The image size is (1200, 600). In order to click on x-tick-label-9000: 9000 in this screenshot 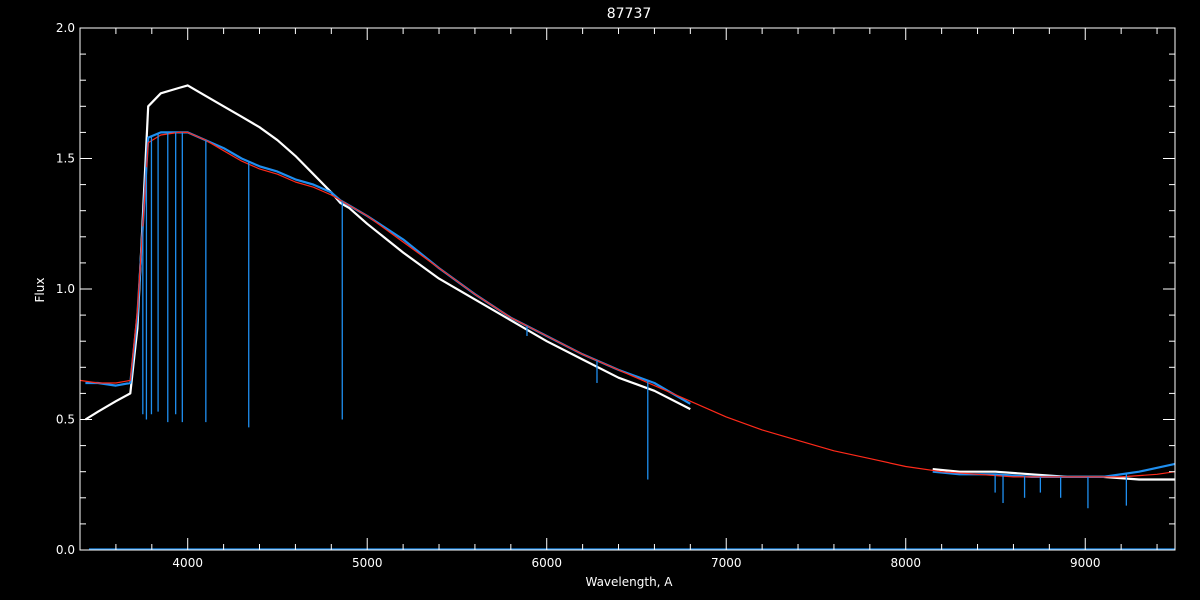, I will do `click(1085, 563)`.